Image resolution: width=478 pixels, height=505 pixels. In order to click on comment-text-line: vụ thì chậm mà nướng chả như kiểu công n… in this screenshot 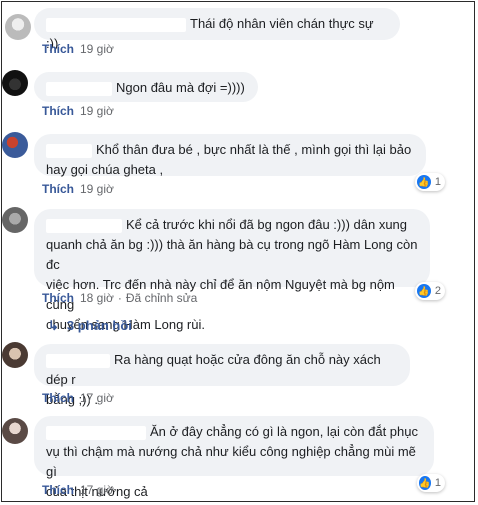, I will do `click(231, 461)`.